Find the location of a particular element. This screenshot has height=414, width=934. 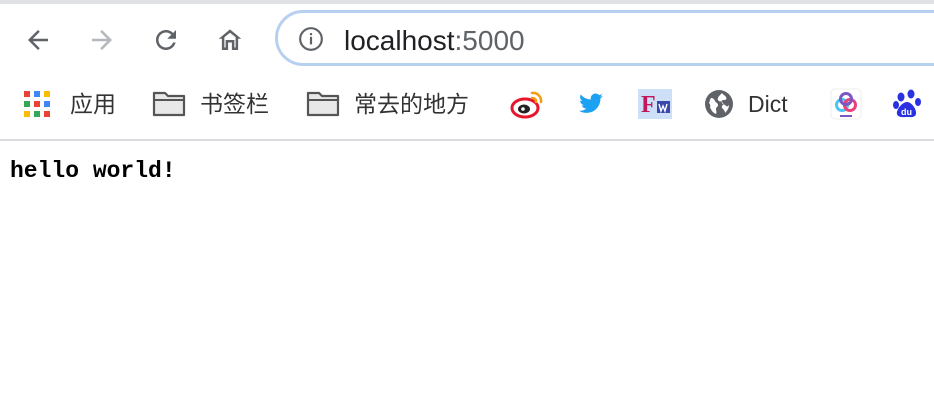

apps-grid-icon is located at coordinates (37, 104).